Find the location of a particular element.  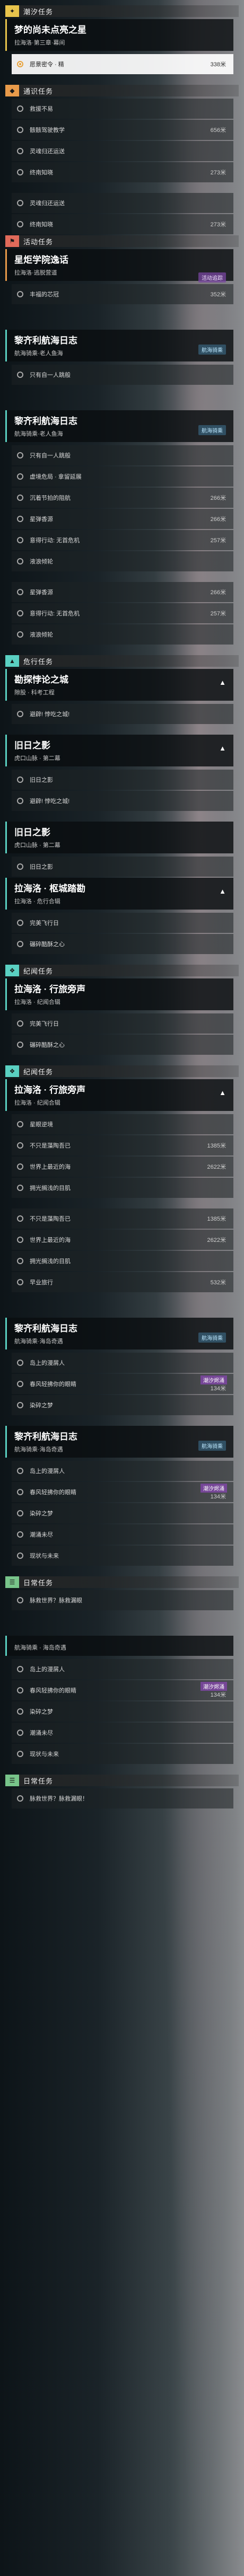

quest-card-old-shadow: 旧日之影 虎口山脉 · 第二幕 ▲ is located at coordinates (119, 750).